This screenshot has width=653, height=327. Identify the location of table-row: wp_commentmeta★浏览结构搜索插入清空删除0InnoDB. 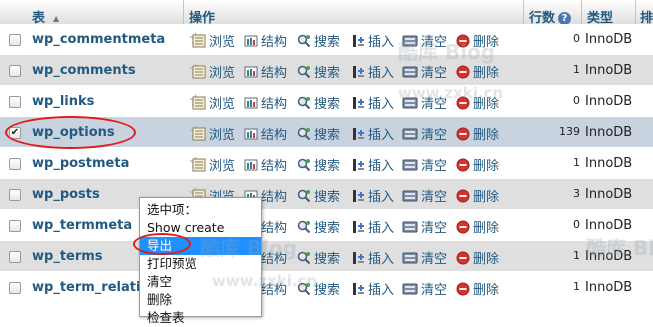
(326, 39).